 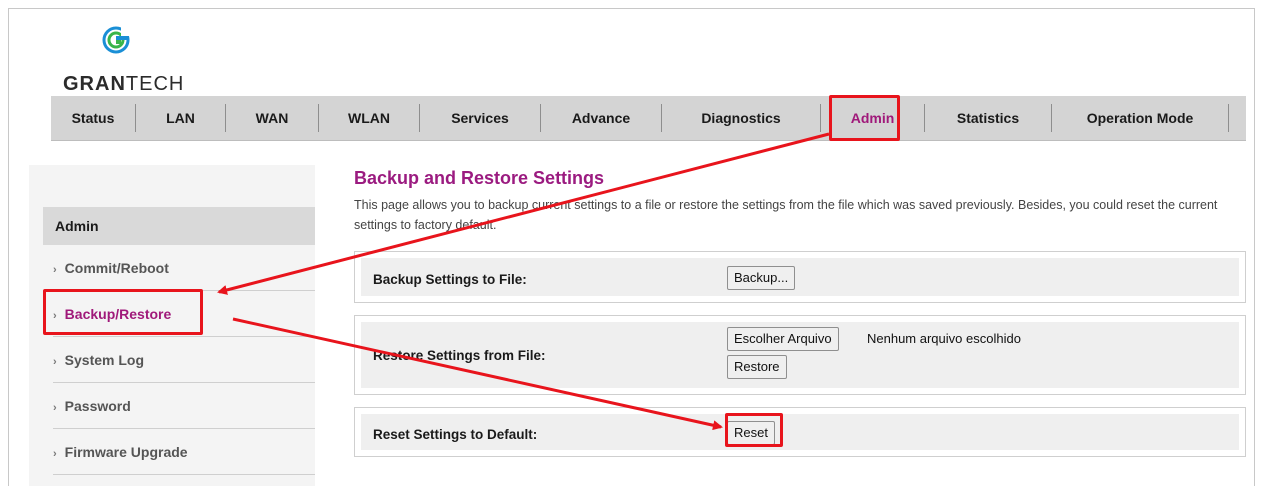 I want to click on backup-label: Backup Settings to File:, so click(x=450, y=279).